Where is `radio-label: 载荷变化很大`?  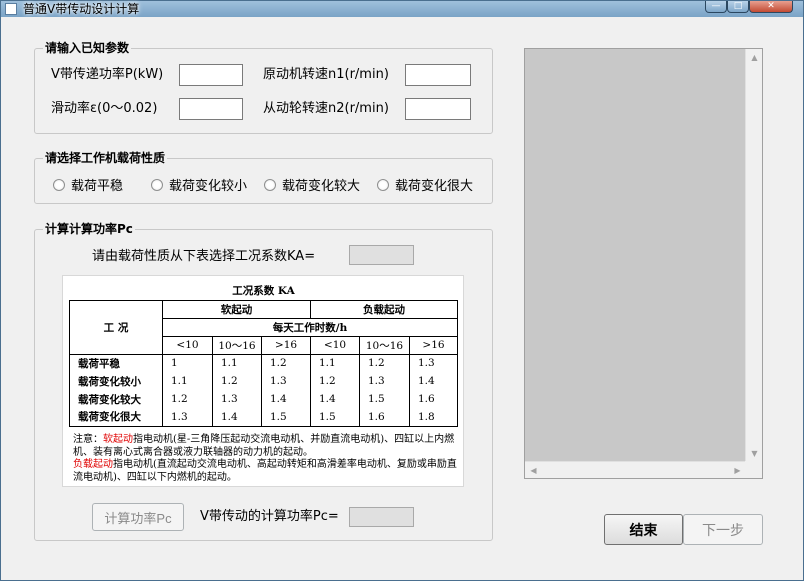
radio-label: 载荷变化很大 is located at coordinates (434, 186).